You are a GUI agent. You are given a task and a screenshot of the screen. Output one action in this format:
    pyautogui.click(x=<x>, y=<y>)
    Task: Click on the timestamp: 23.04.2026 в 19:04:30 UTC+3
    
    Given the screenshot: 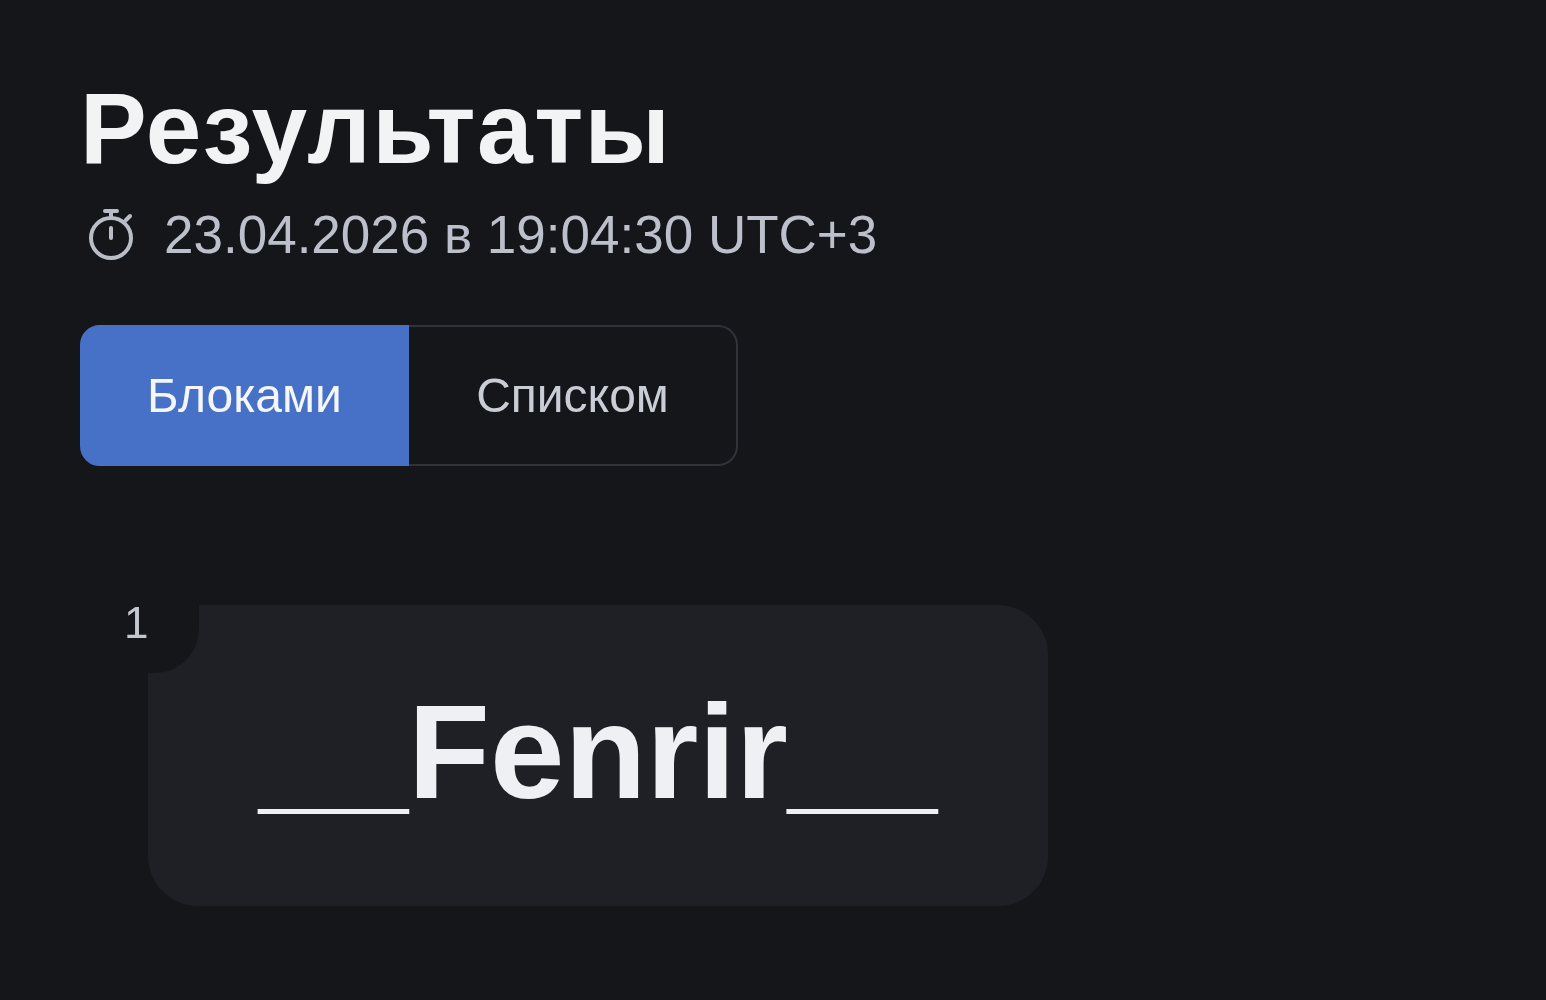 What is the action you would take?
    pyautogui.click(x=521, y=234)
    